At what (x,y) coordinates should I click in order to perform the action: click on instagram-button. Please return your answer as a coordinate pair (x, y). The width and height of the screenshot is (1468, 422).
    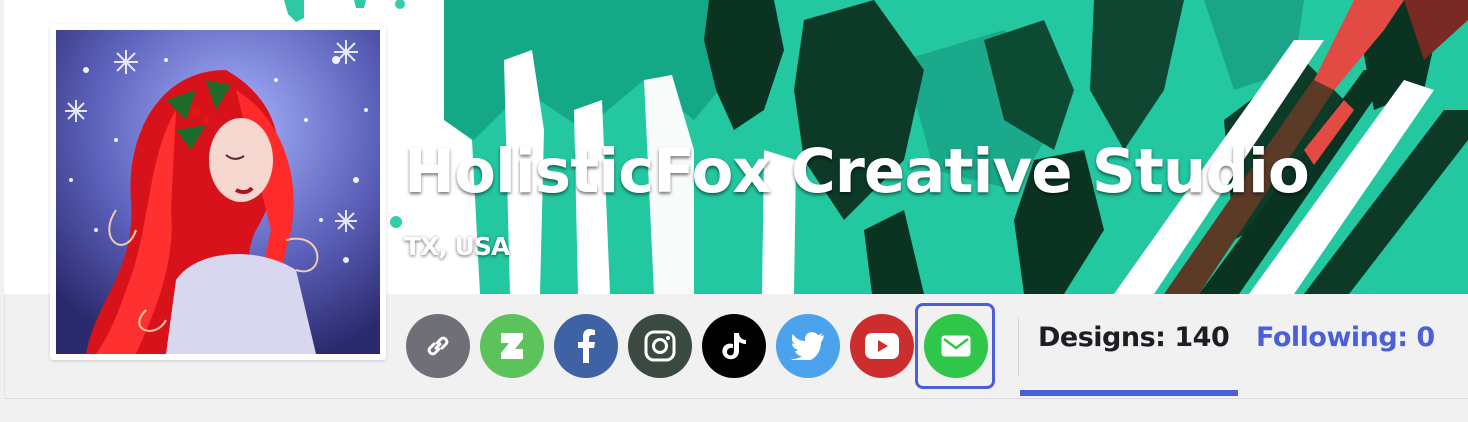
    Looking at the image, I should click on (660, 346).